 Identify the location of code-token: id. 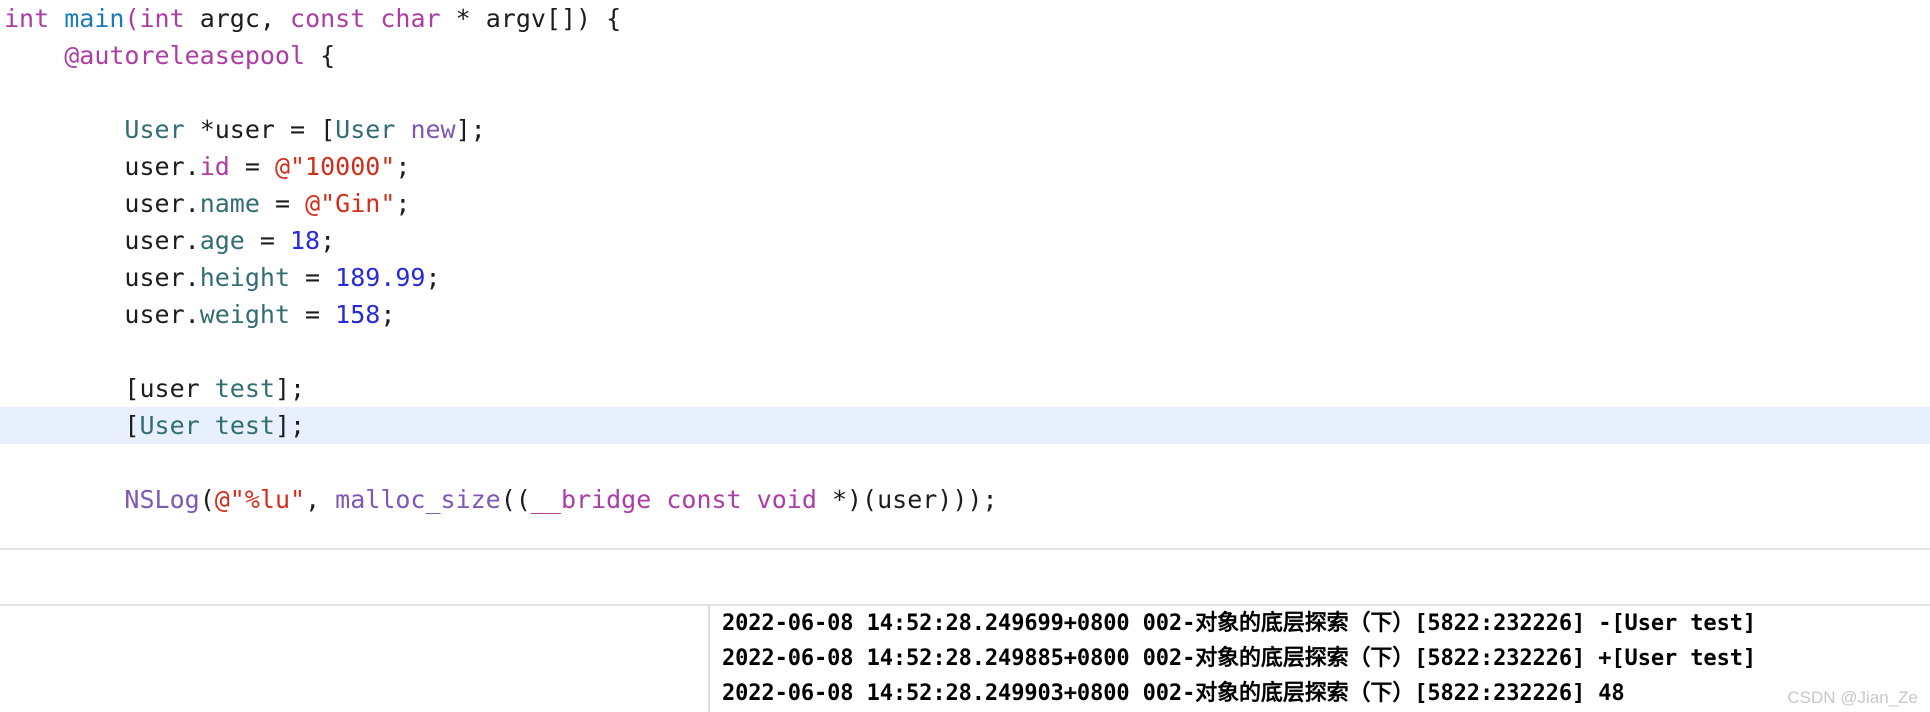
(214, 166).